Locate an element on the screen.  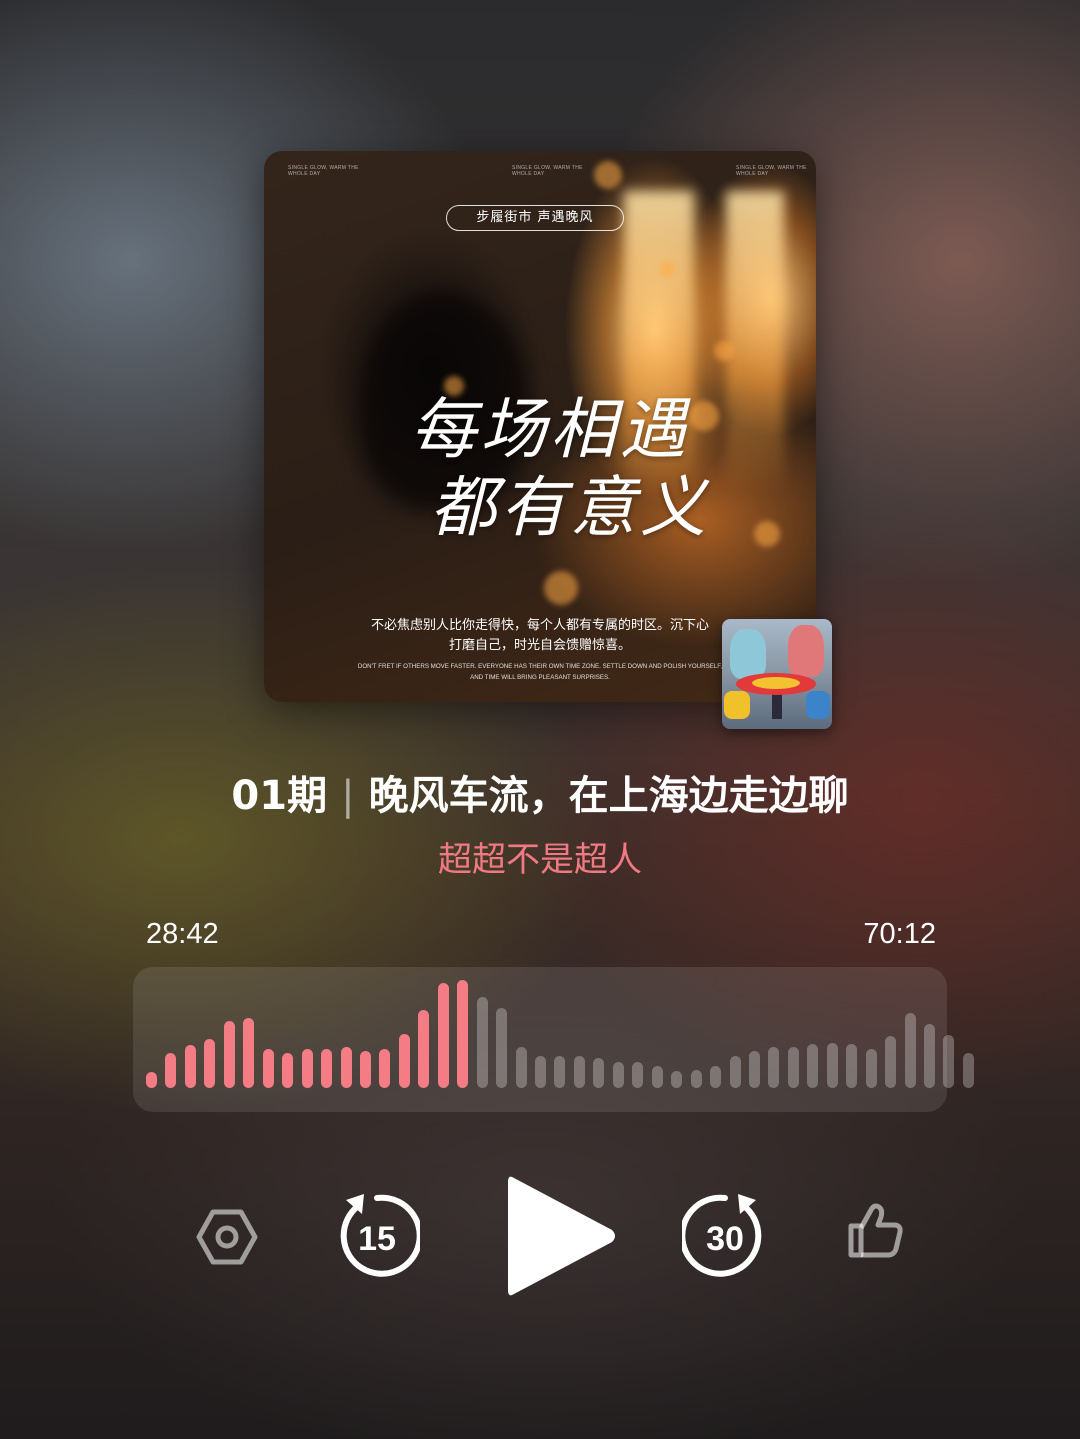
episode-title: 01期 | 晚风车流，在上海边走边聊 is located at coordinates (540, 796).